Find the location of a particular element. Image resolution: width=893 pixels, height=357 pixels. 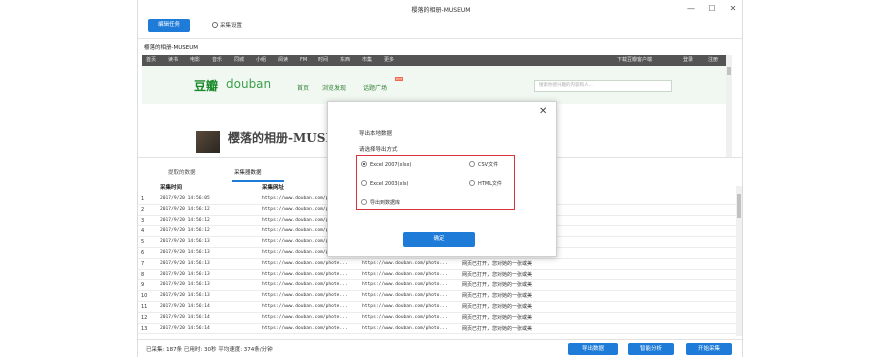

close-icon: ✕ is located at coordinates (543, 111).